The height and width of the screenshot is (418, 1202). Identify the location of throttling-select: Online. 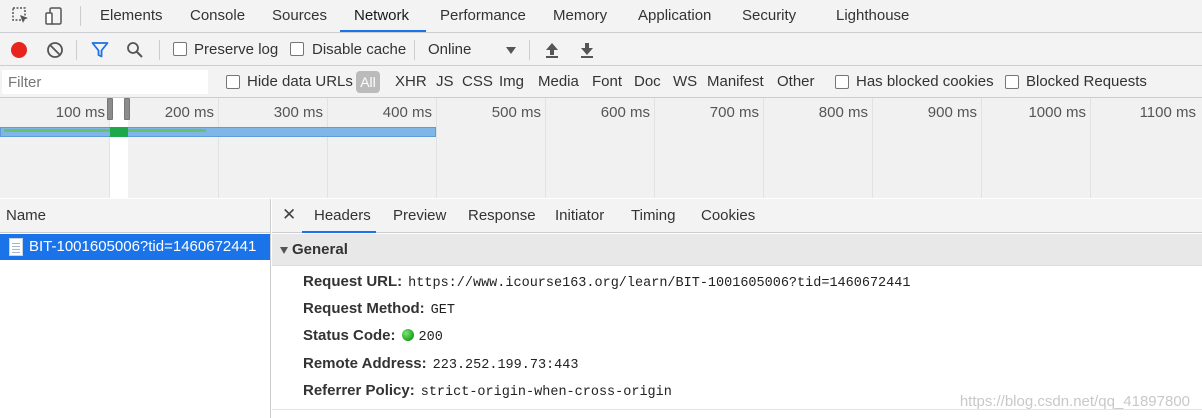
(449, 49).